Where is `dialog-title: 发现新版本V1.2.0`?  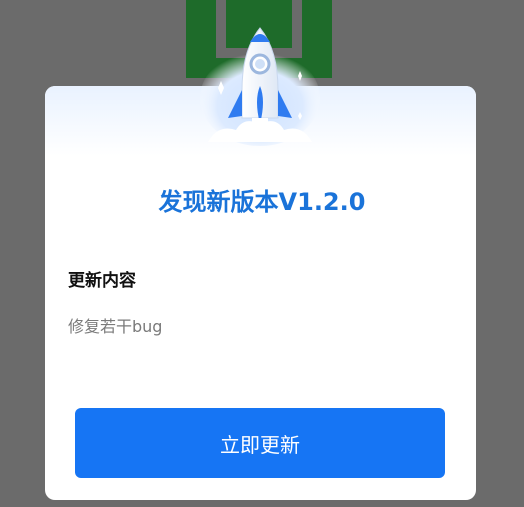
dialog-title: 发现新版本V1.2.0 is located at coordinates (262, 202).